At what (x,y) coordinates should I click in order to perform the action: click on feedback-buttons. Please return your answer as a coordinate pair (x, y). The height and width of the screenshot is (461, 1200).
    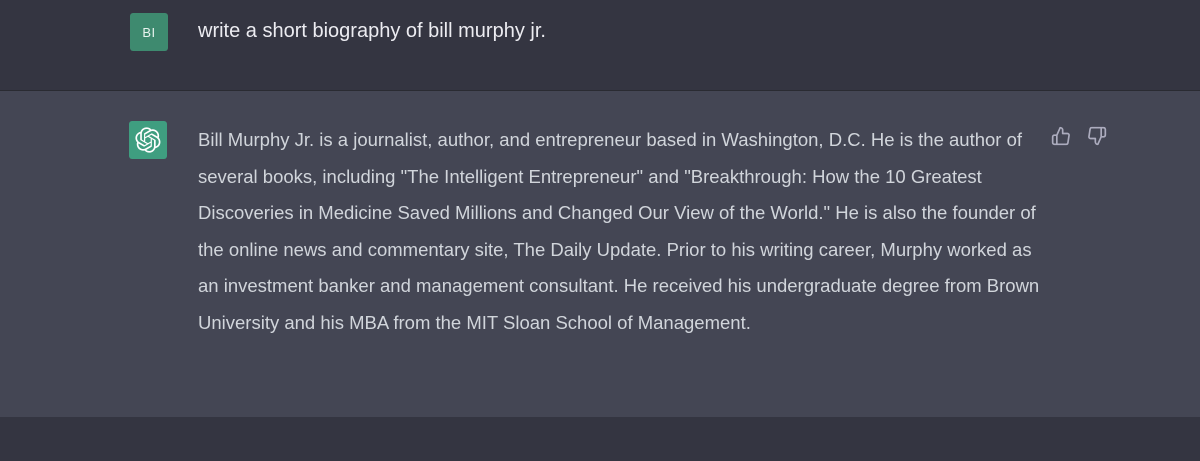
    Looking at the image, I should click on (1079, 136).